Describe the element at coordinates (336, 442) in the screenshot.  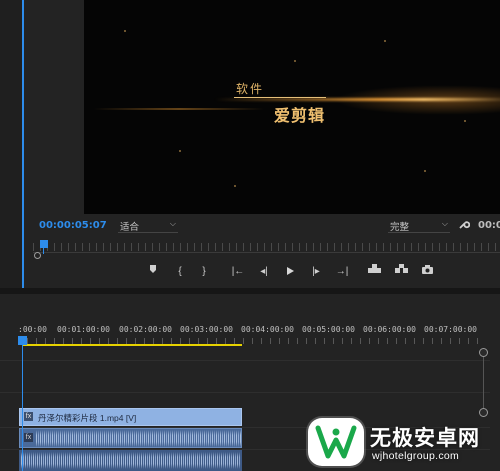
I see `watermark-logo-icon` at that location.